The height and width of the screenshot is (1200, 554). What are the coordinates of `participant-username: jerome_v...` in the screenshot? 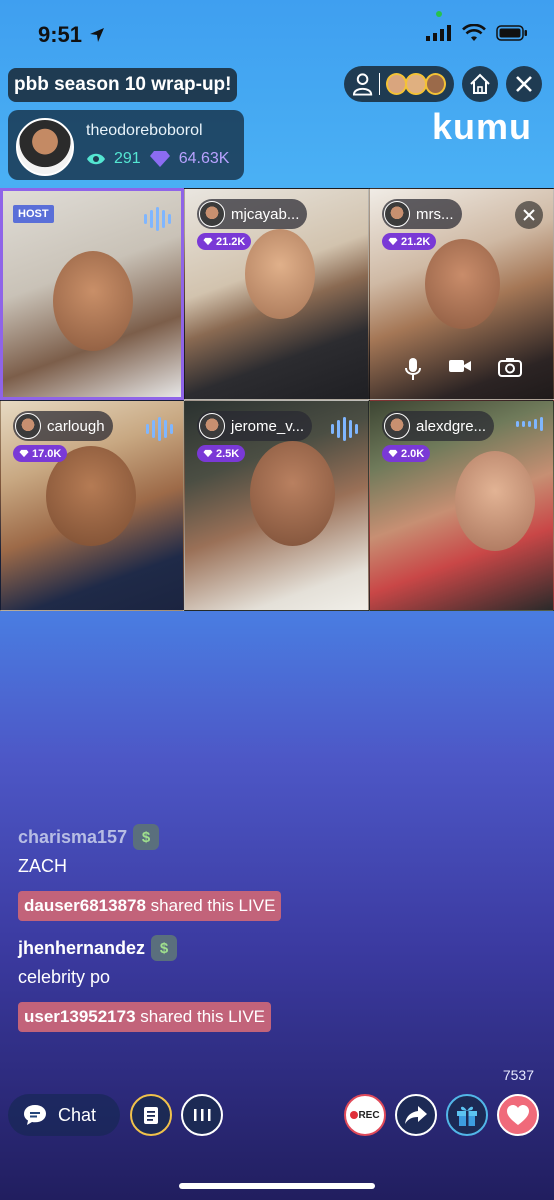 It's located at (268, 426).